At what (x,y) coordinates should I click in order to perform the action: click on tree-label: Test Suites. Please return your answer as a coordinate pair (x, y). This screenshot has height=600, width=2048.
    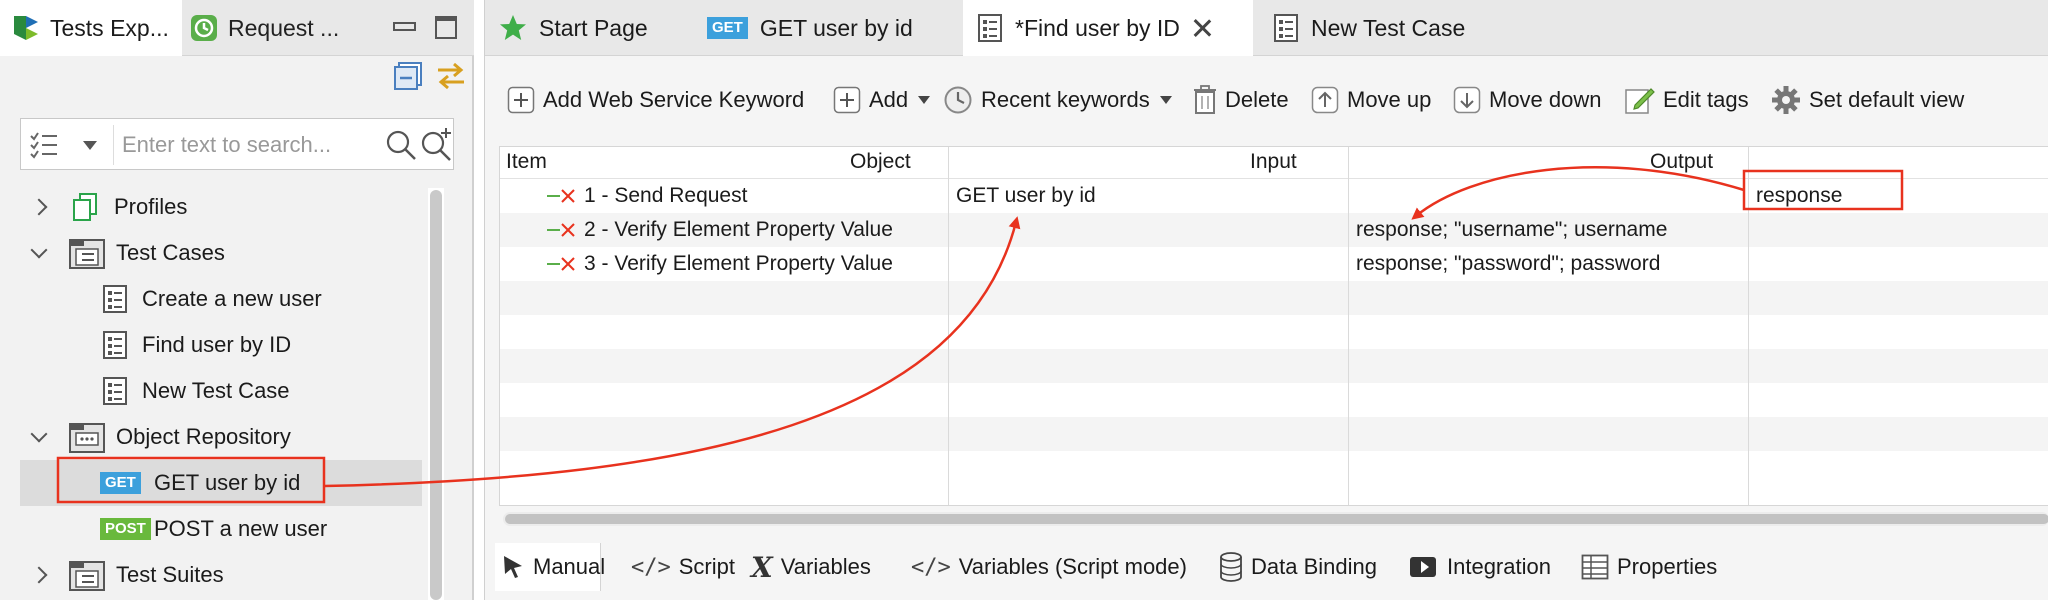
    Looking at the image, I should click on (170, 574).